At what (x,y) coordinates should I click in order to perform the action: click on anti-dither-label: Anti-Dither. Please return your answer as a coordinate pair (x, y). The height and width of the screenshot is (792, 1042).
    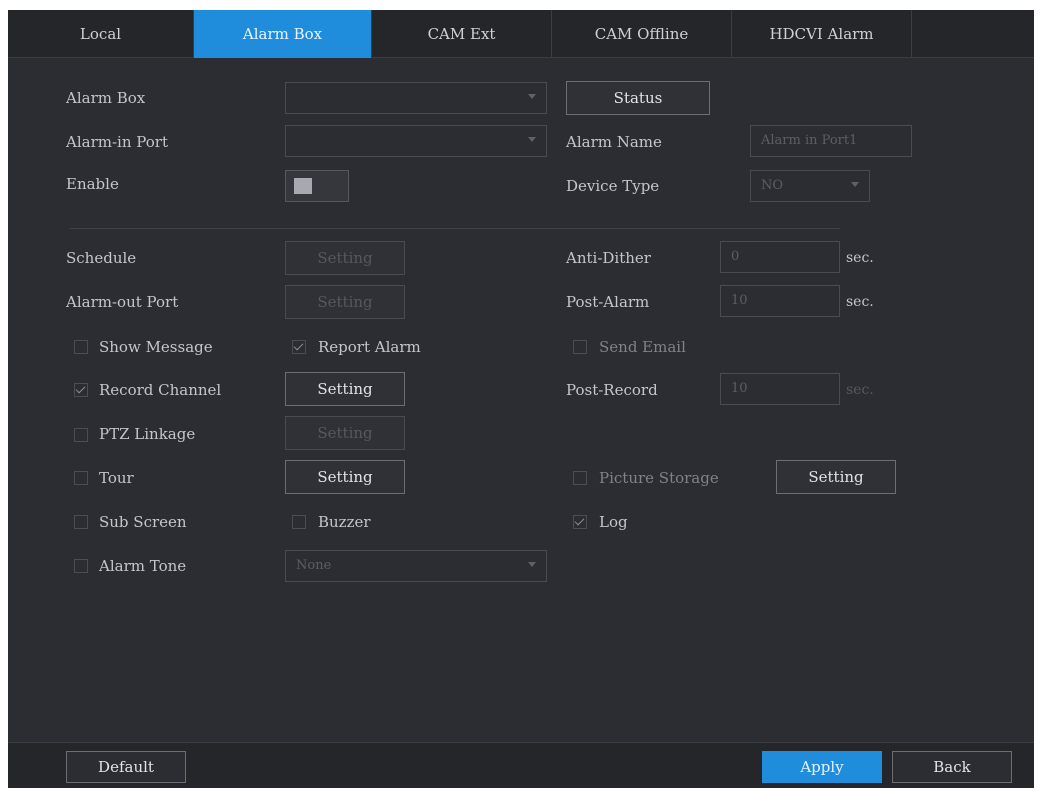
    Looking at the image, I should click on (608, 258).